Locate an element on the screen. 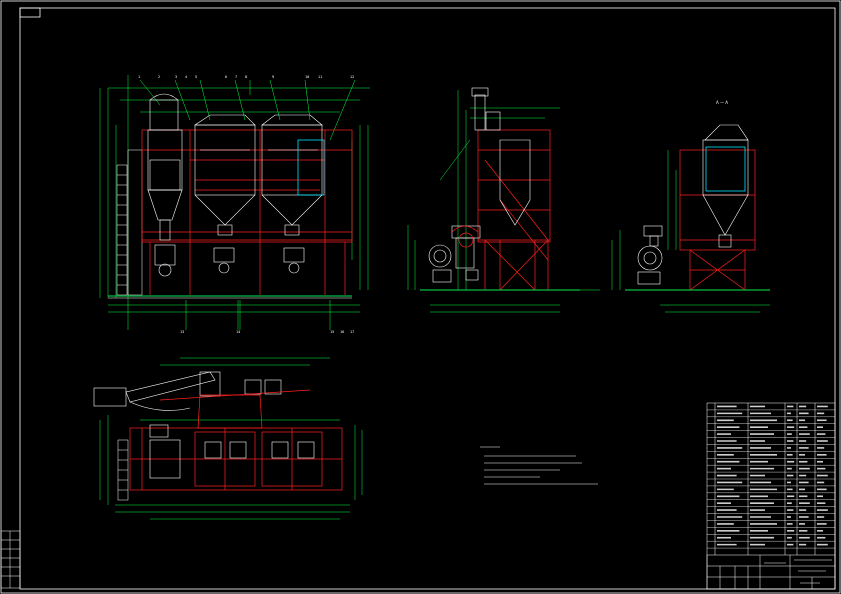 The width and height of the screenshot is (841, 594). item-number: 9 is located at coordinates (273, 77).